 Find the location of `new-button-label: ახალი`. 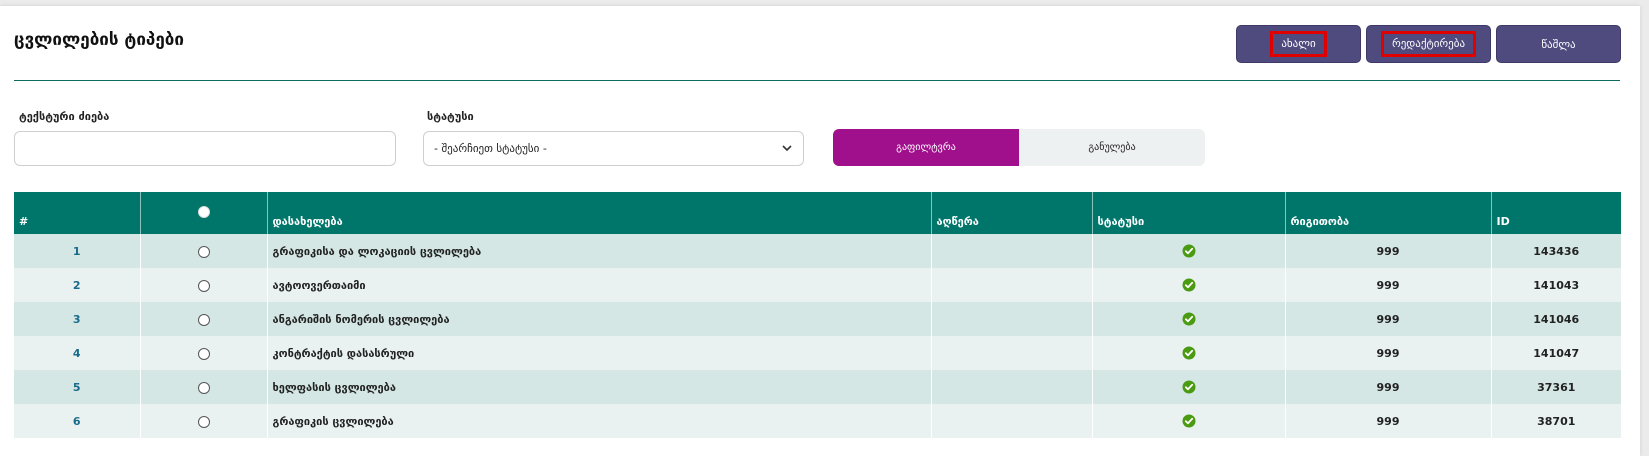

new-button-label: ახალი is located at coordinates (1298, 44).